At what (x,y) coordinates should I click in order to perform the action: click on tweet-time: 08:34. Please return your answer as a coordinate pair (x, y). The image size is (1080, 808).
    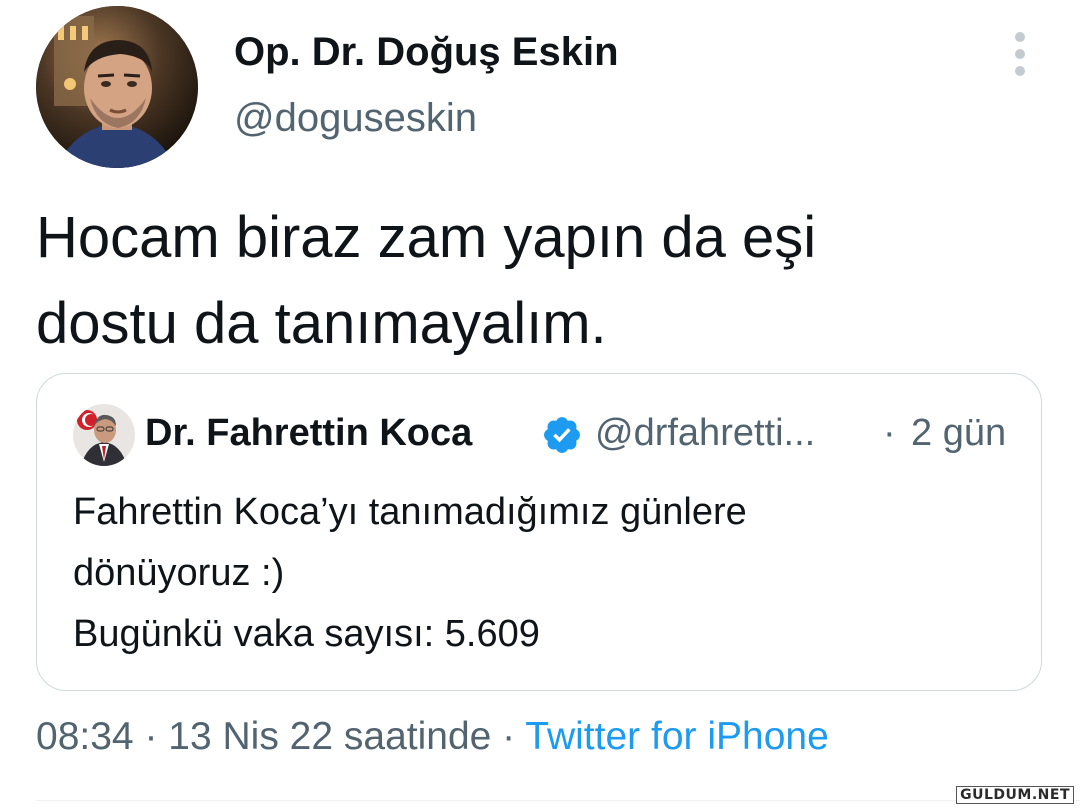
    Looking at the image, I should click on (85, 736).